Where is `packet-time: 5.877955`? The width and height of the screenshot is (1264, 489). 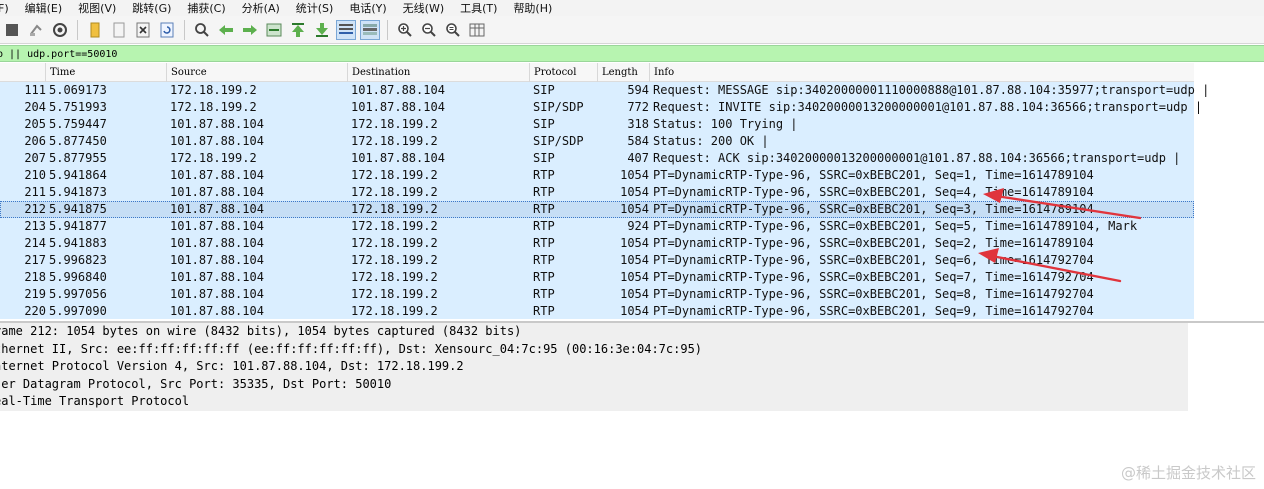 packet-time: 5.877955 is located at coordinates (78, 158).